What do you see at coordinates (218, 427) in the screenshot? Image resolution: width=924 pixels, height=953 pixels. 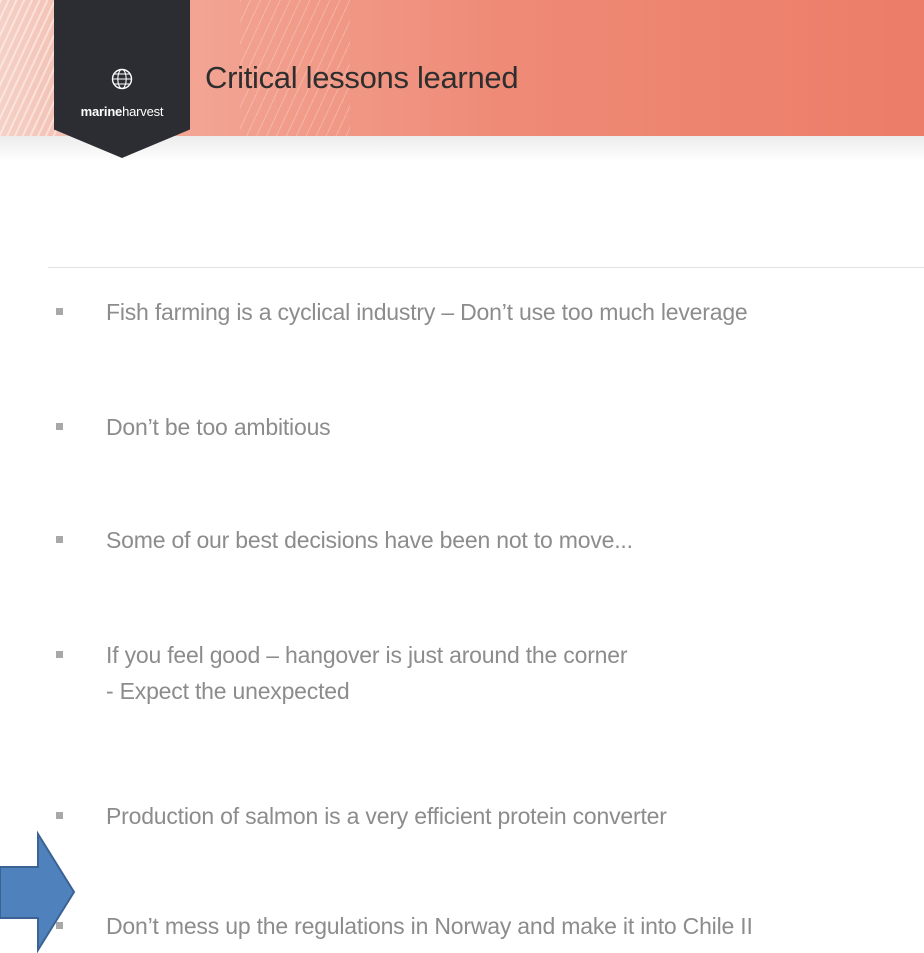 I see `list-item-text: Don’t be too ambitious` at bounding box center [218, 427].